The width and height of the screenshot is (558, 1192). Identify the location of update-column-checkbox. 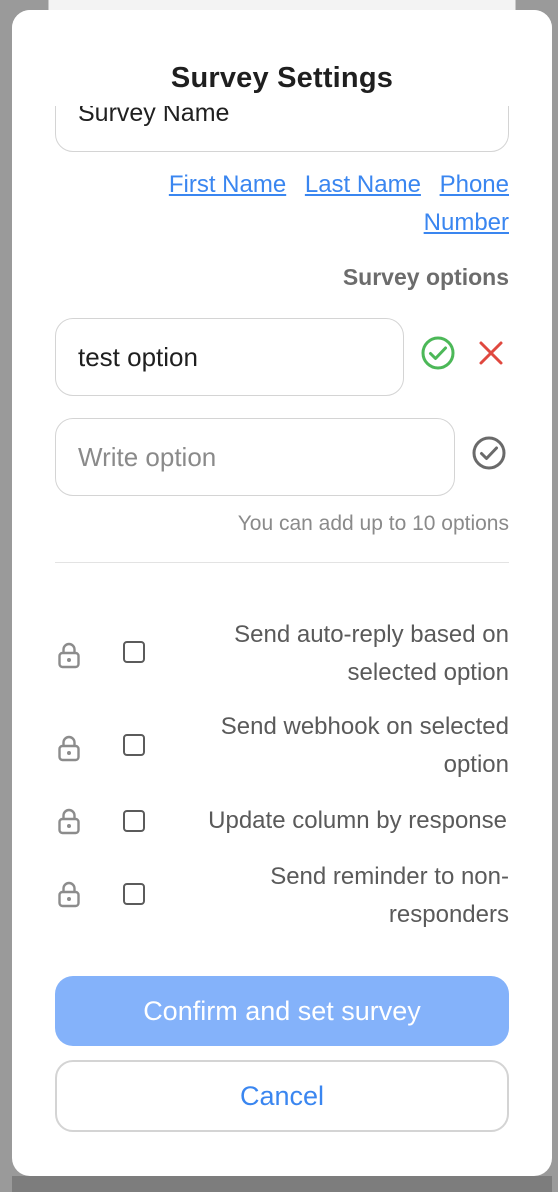
(134, 821).